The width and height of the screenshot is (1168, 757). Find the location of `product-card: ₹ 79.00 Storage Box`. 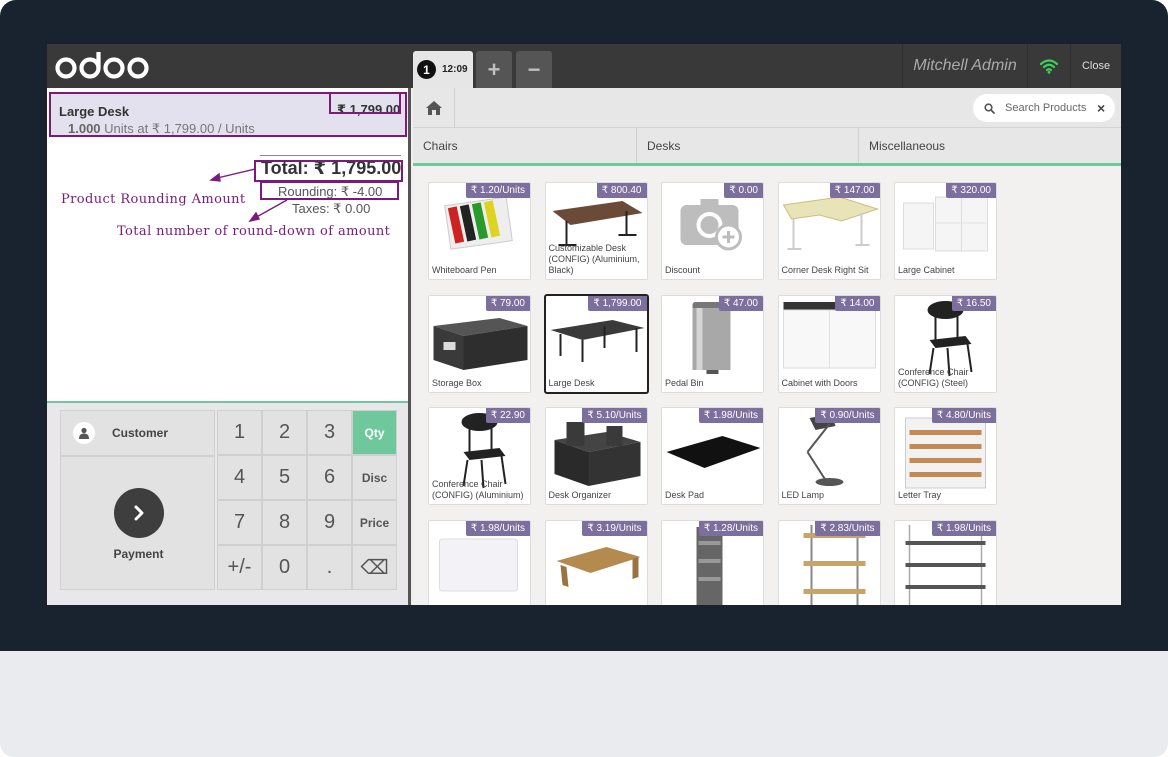

product-card: ₹ 79.00 Storage Box is located at coordinates (479, 343).